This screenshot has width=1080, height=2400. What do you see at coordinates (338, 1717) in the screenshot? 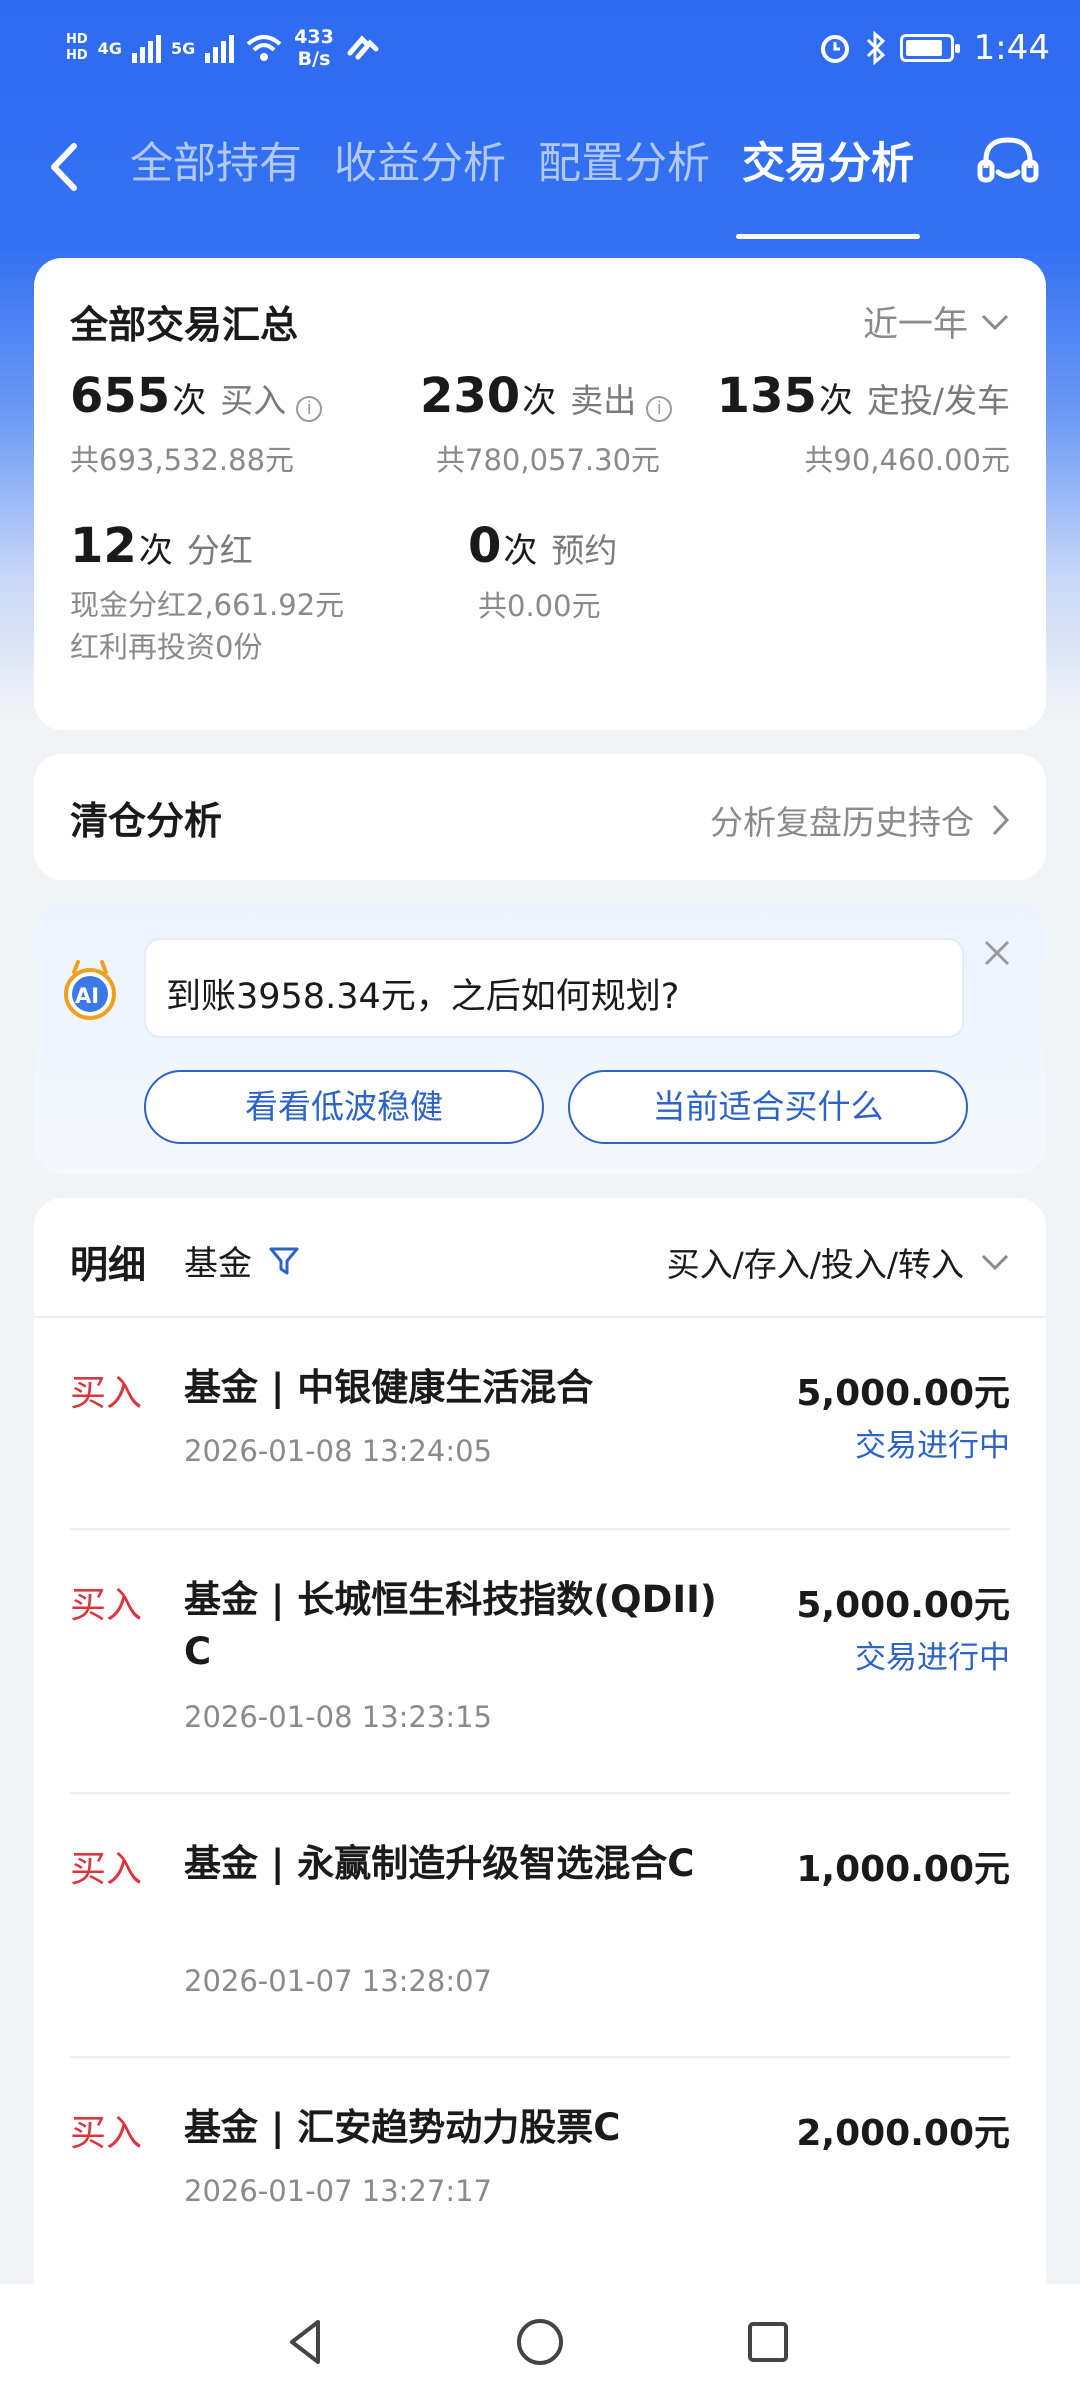
I see `transaction-time: 2026-01-08 13:23:15` at bounding box center [338, 1717].